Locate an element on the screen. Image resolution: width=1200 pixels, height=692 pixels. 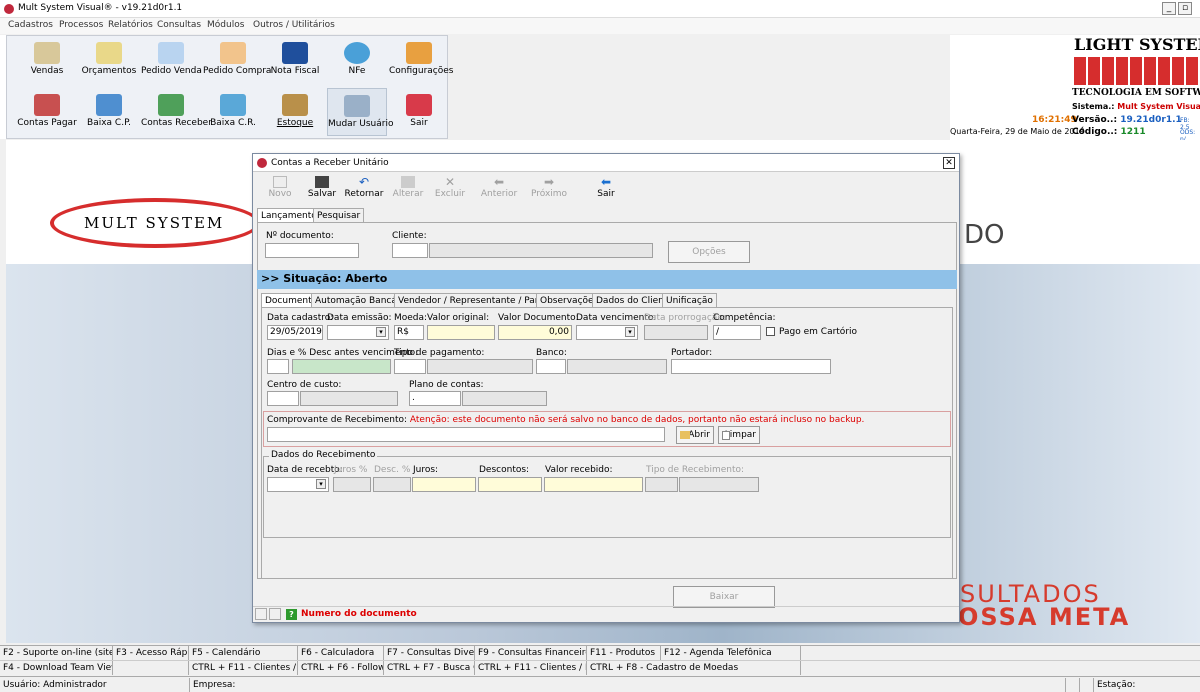
dialog-sair-button: ⬅ Sair is located at coordinates (606, 190).